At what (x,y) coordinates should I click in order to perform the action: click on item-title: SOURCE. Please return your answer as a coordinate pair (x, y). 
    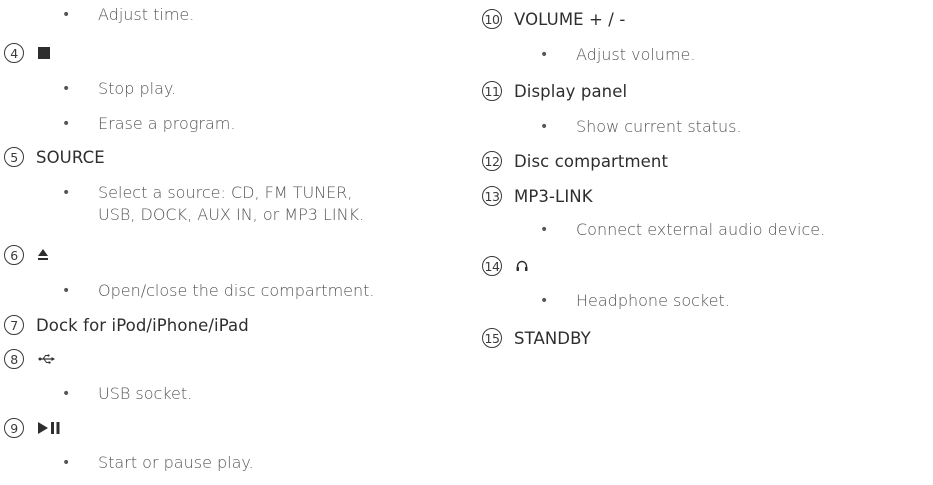
    Looking at the image, I should click on (70, 157).